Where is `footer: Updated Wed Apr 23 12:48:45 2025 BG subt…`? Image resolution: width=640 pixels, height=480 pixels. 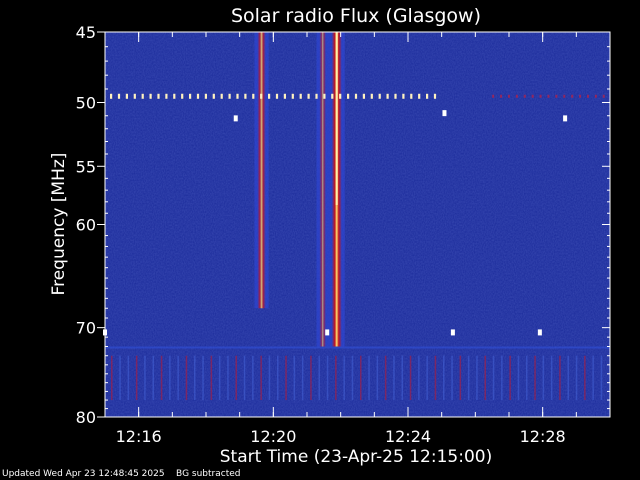
footer: Updated Wed Apr 23 12:48:45 2025 BG subt… is located at coordinates (121, 474).